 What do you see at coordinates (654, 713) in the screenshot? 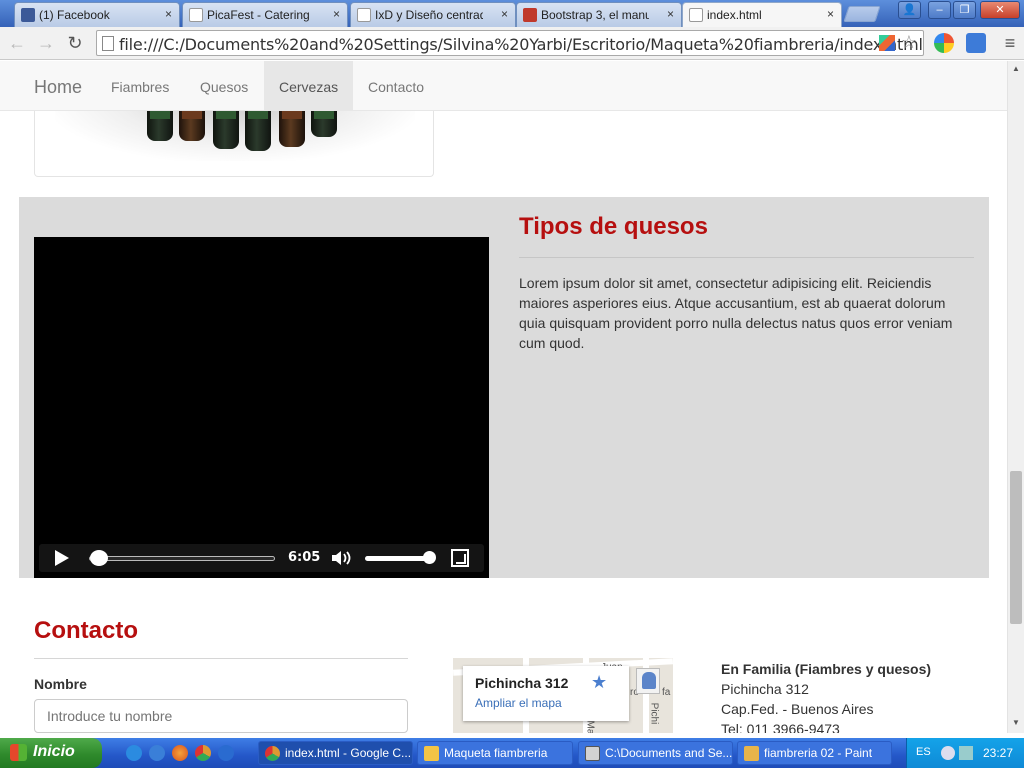
I see `map-street-label: Pichi` at bounding box center [654, 713].